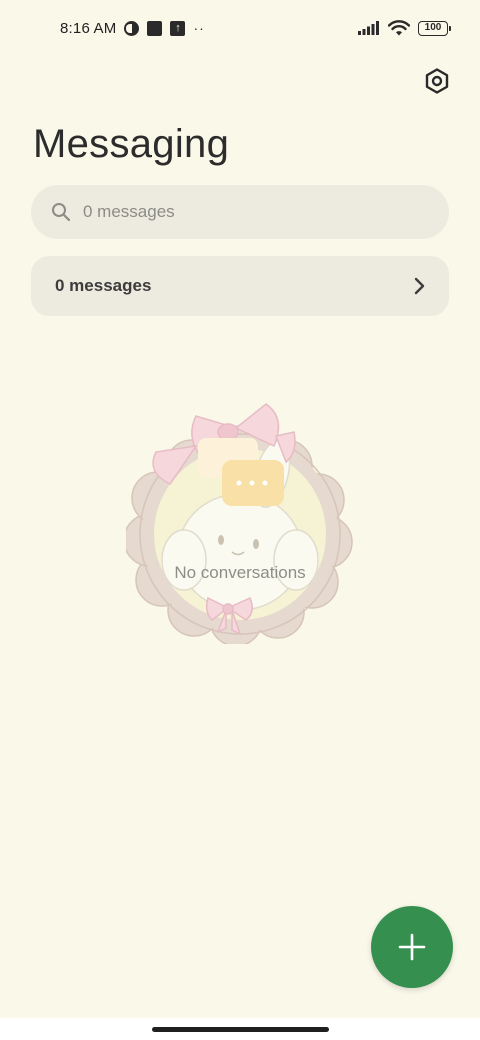  What do you see at coordinates (248, 212) in the screenshot?
I see `search-input` at bounding box center [248, 212].